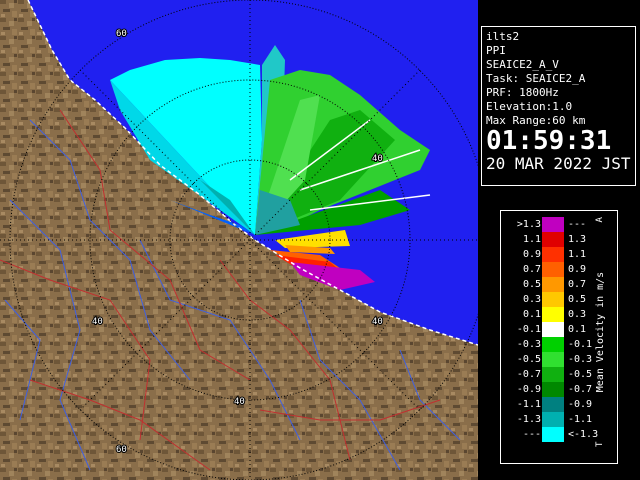 The width and height of the screenshot is (640, 480). What do you see at coordinates (577, 299) in the screenshot?
I see `legend-upper-value: 0.5` at bounding box center [577, 299].